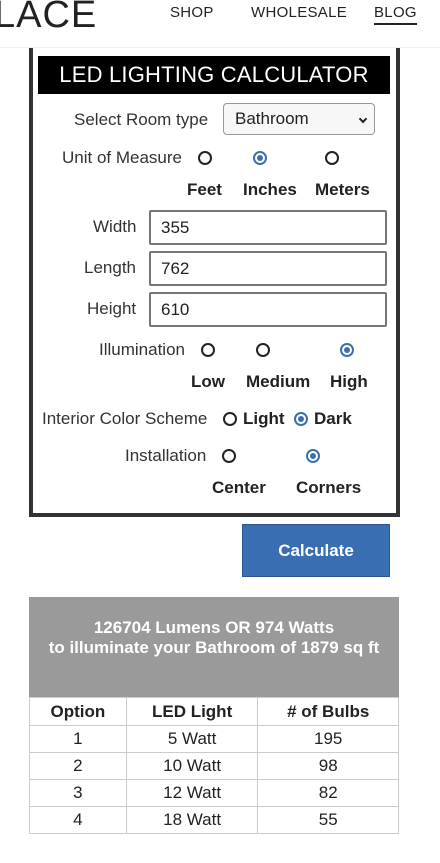 The height and width of the screenshot is (863, 440). I want to click on col-option-header: Option, so click(78, 711).